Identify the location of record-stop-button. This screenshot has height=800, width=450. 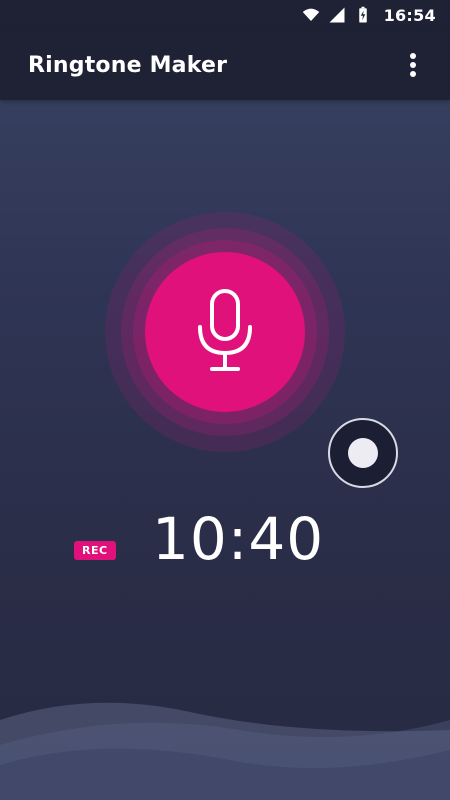
(363, 453).